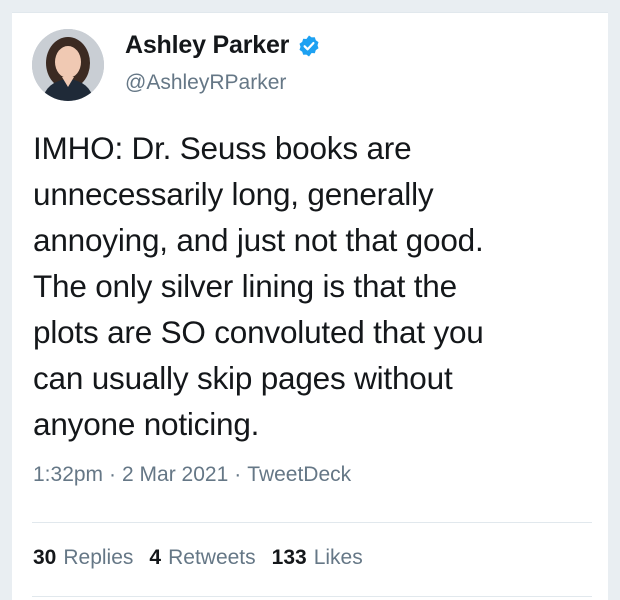  What do you see at coordinates (233, 194) in the screenshot?
I see `tweet-text-line: unnecessarily long, generally` at bounding box center [233, 194].